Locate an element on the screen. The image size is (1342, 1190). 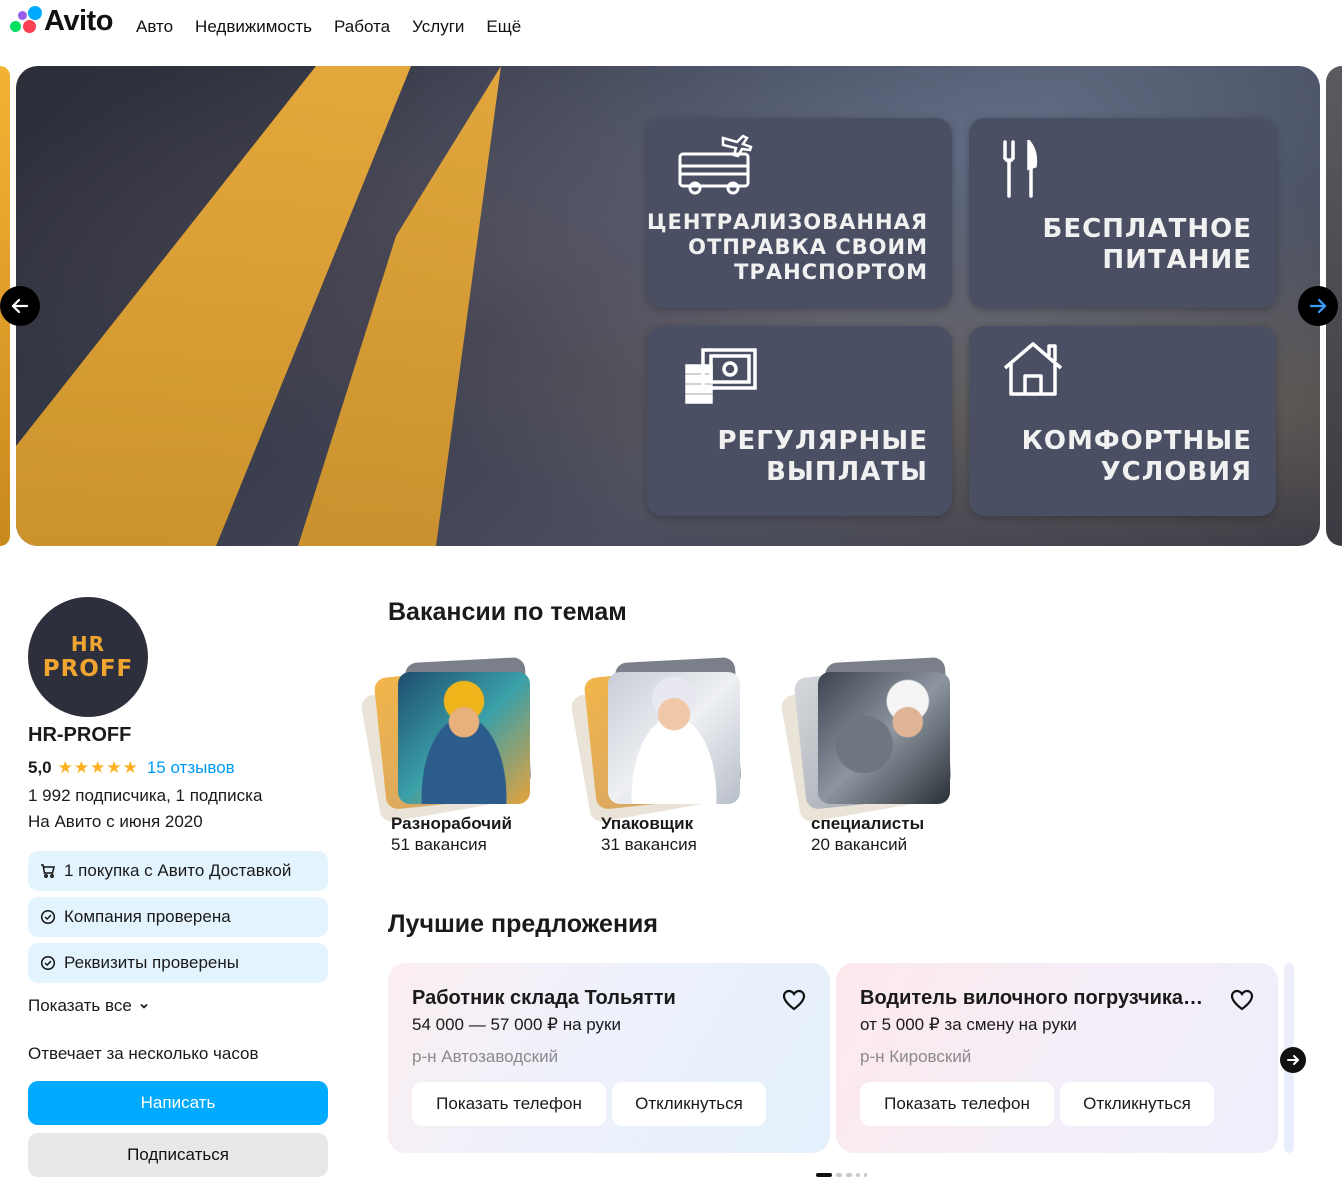
banner-tile-payments: РЕГУЛЯРНЫЕ ВЫПЛАТЫ is located at coordinates (799, 421).